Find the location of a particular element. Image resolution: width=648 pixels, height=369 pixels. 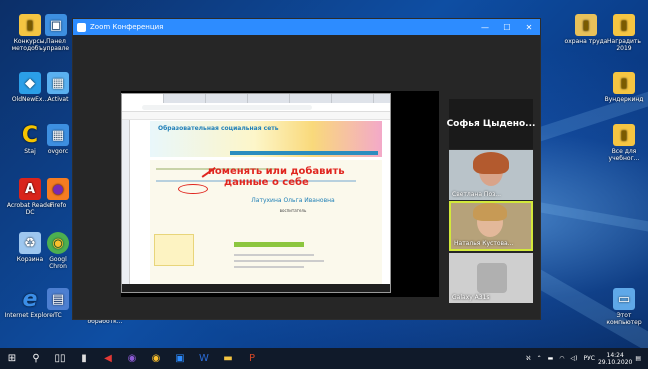

participant-video-tile: Galaxy A31s is located at coordinates (491, 278).